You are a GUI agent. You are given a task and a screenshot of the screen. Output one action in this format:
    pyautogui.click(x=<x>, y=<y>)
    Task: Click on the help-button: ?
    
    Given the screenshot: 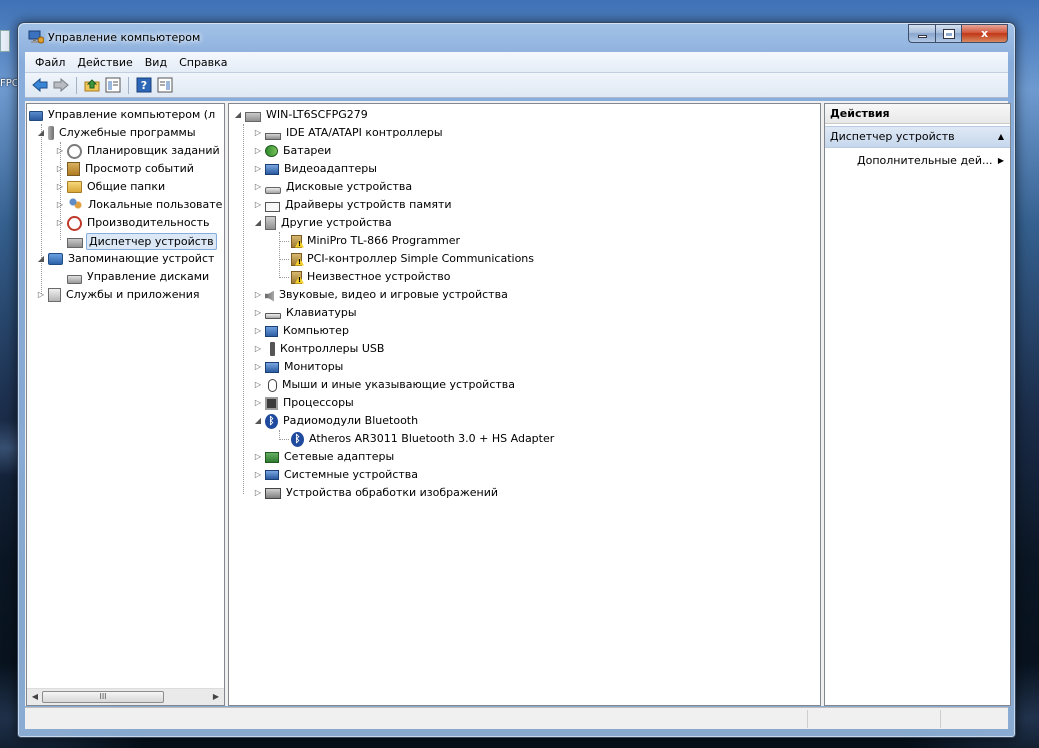 What is the action you would take?
    pyautogui.click(x=144, y=85)
    